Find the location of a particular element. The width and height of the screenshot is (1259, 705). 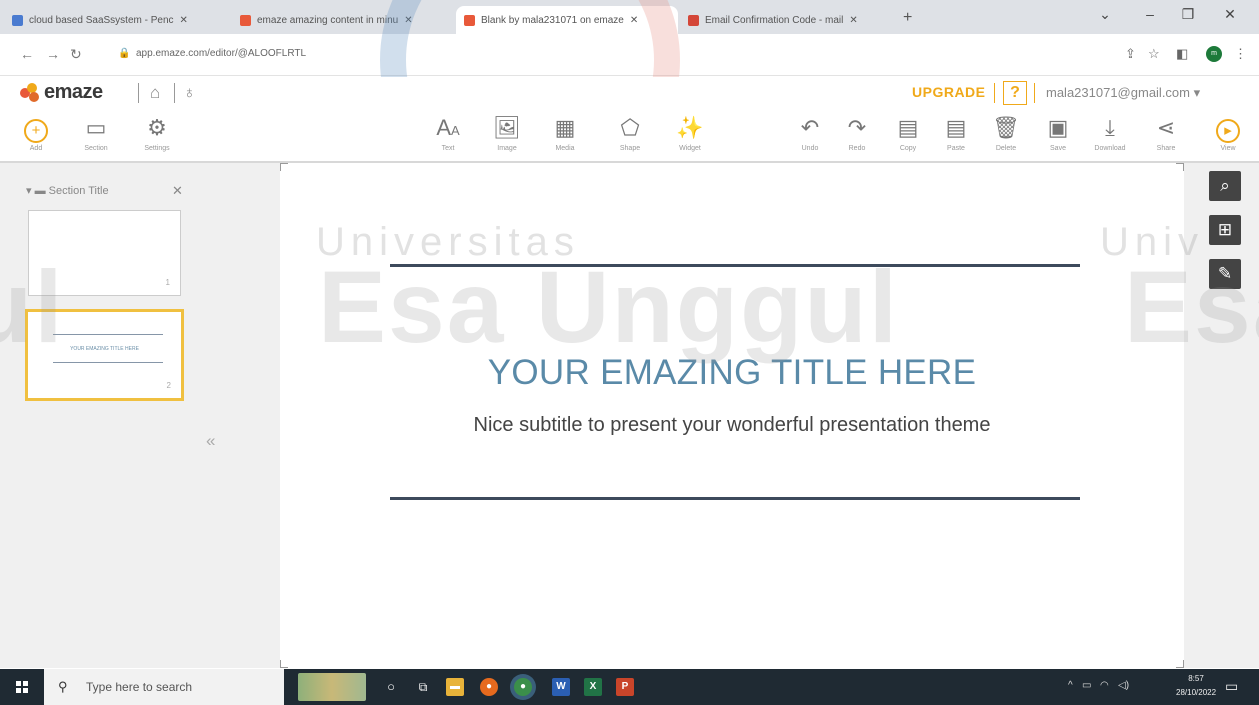

text-tool-button: AA Text is located at coordinates (448, 132).